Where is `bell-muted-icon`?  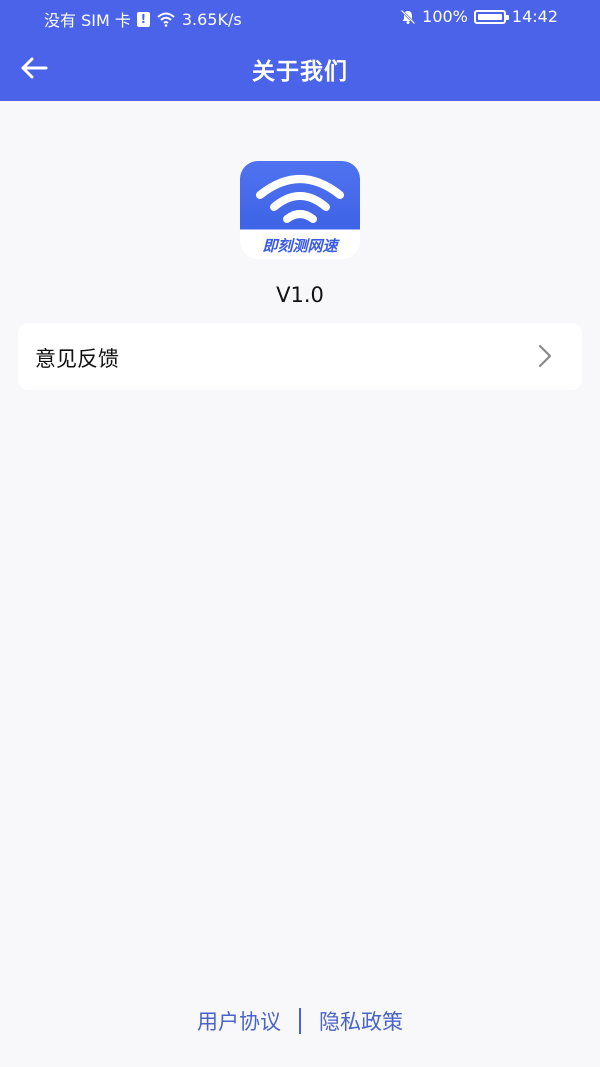
bell-muted-icon is located at coordinates (408, 16).